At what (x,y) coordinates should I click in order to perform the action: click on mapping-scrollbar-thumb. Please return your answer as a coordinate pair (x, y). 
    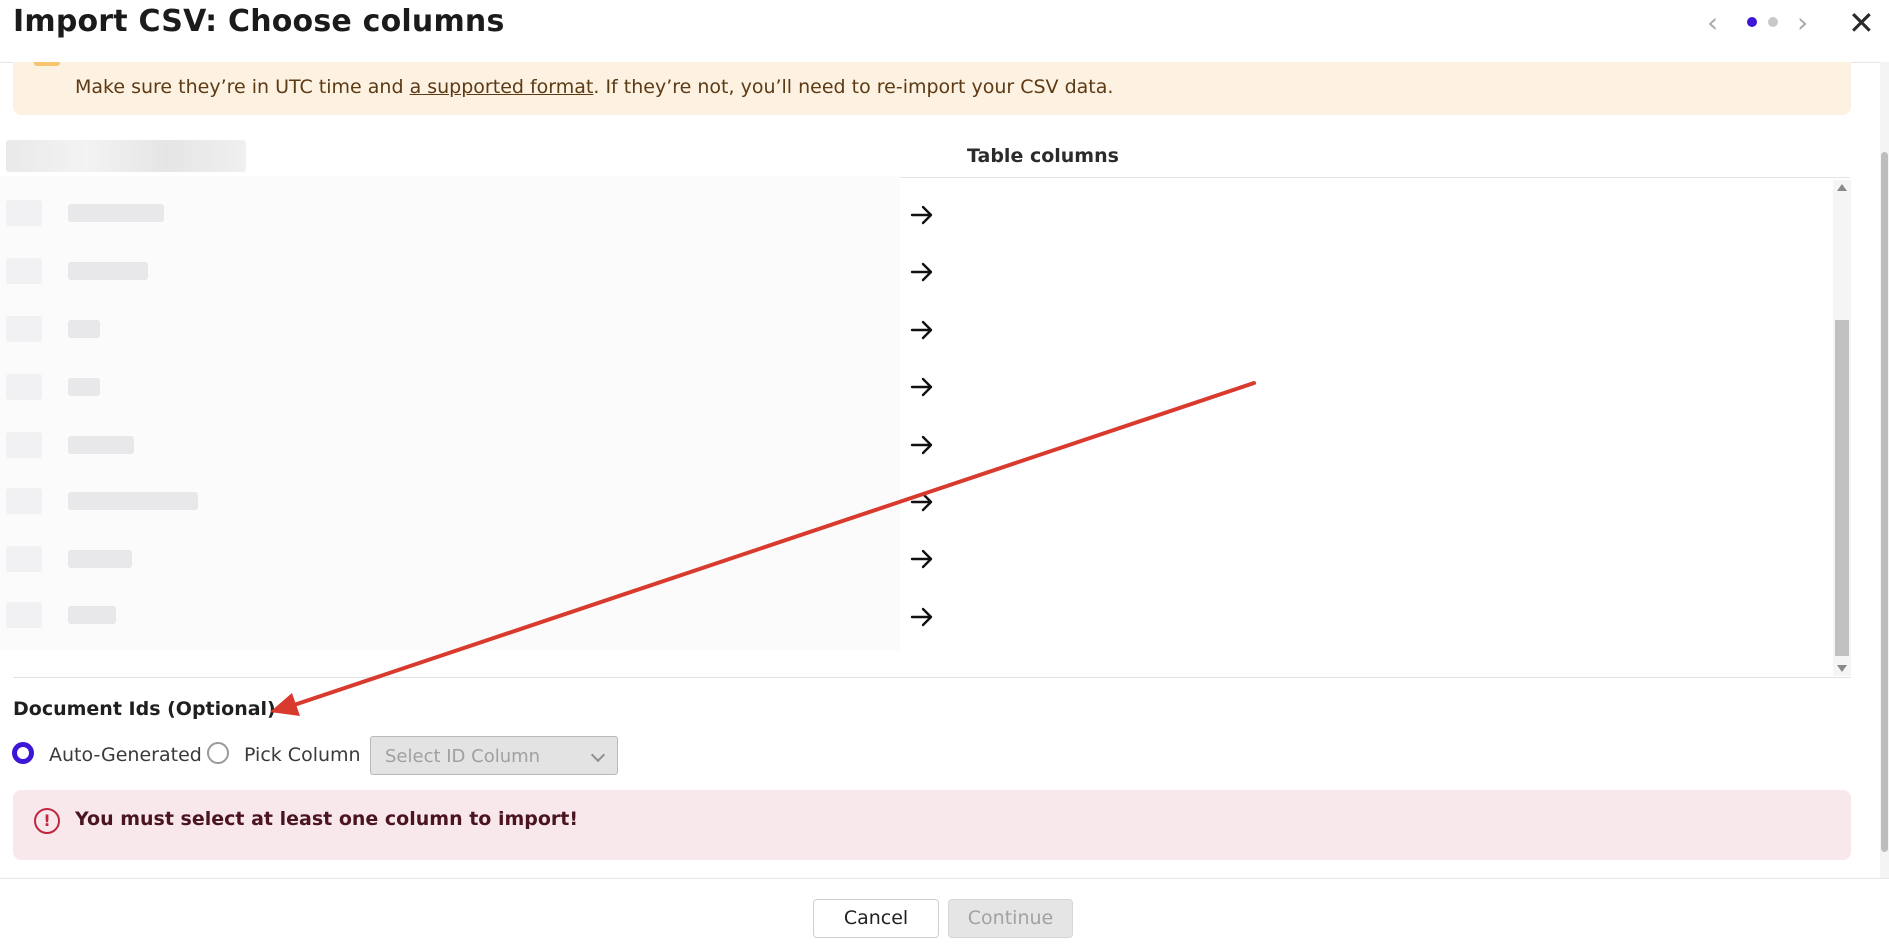
    Looking at the image, I should click on (1842, 488).